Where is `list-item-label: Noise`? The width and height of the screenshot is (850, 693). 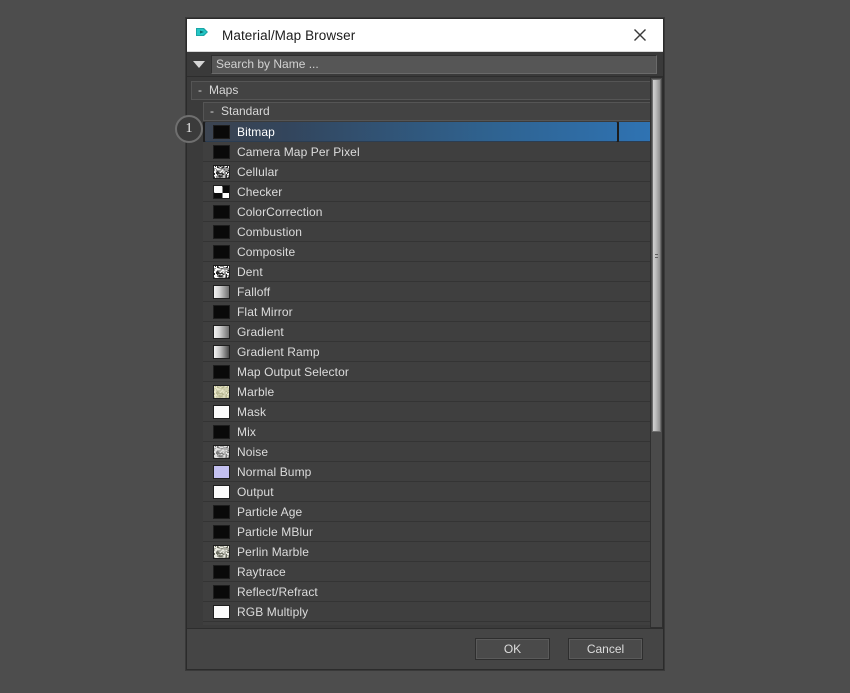
list-item-label: Noise is located at coordinates (253, 451).